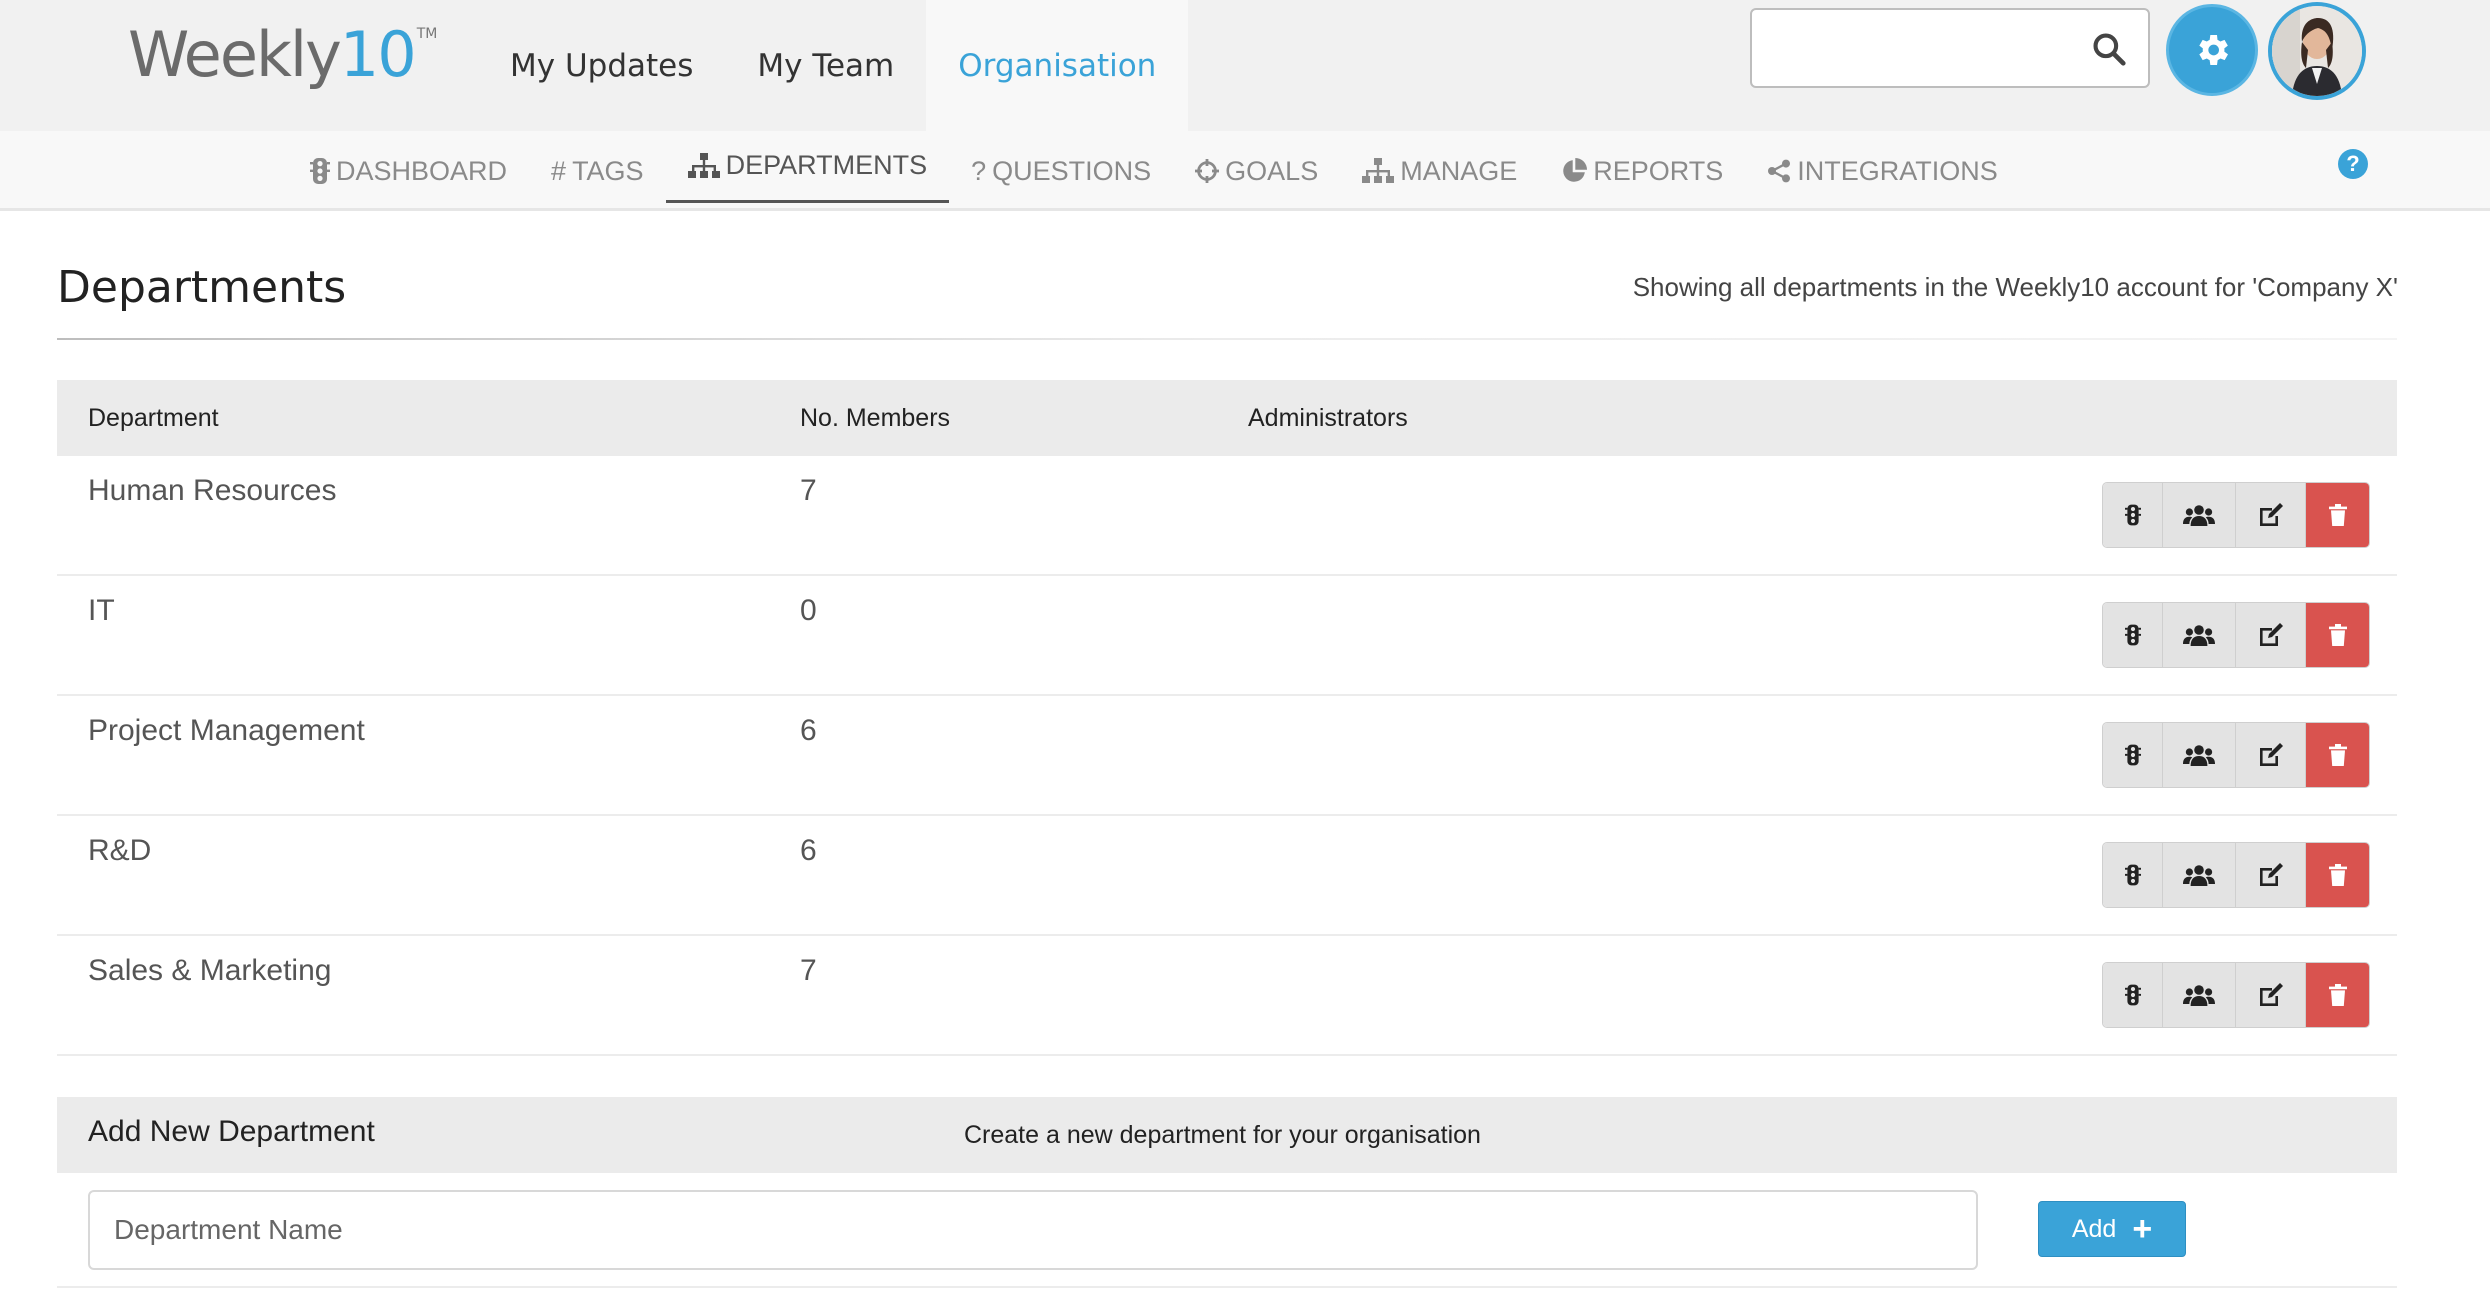 The width and height of the screenshot is (2490, 1304). What do you see at coordinates (825, 65) in the screenshot?
I see `nav-my-team: My Team` at bounding box center [825, 65].